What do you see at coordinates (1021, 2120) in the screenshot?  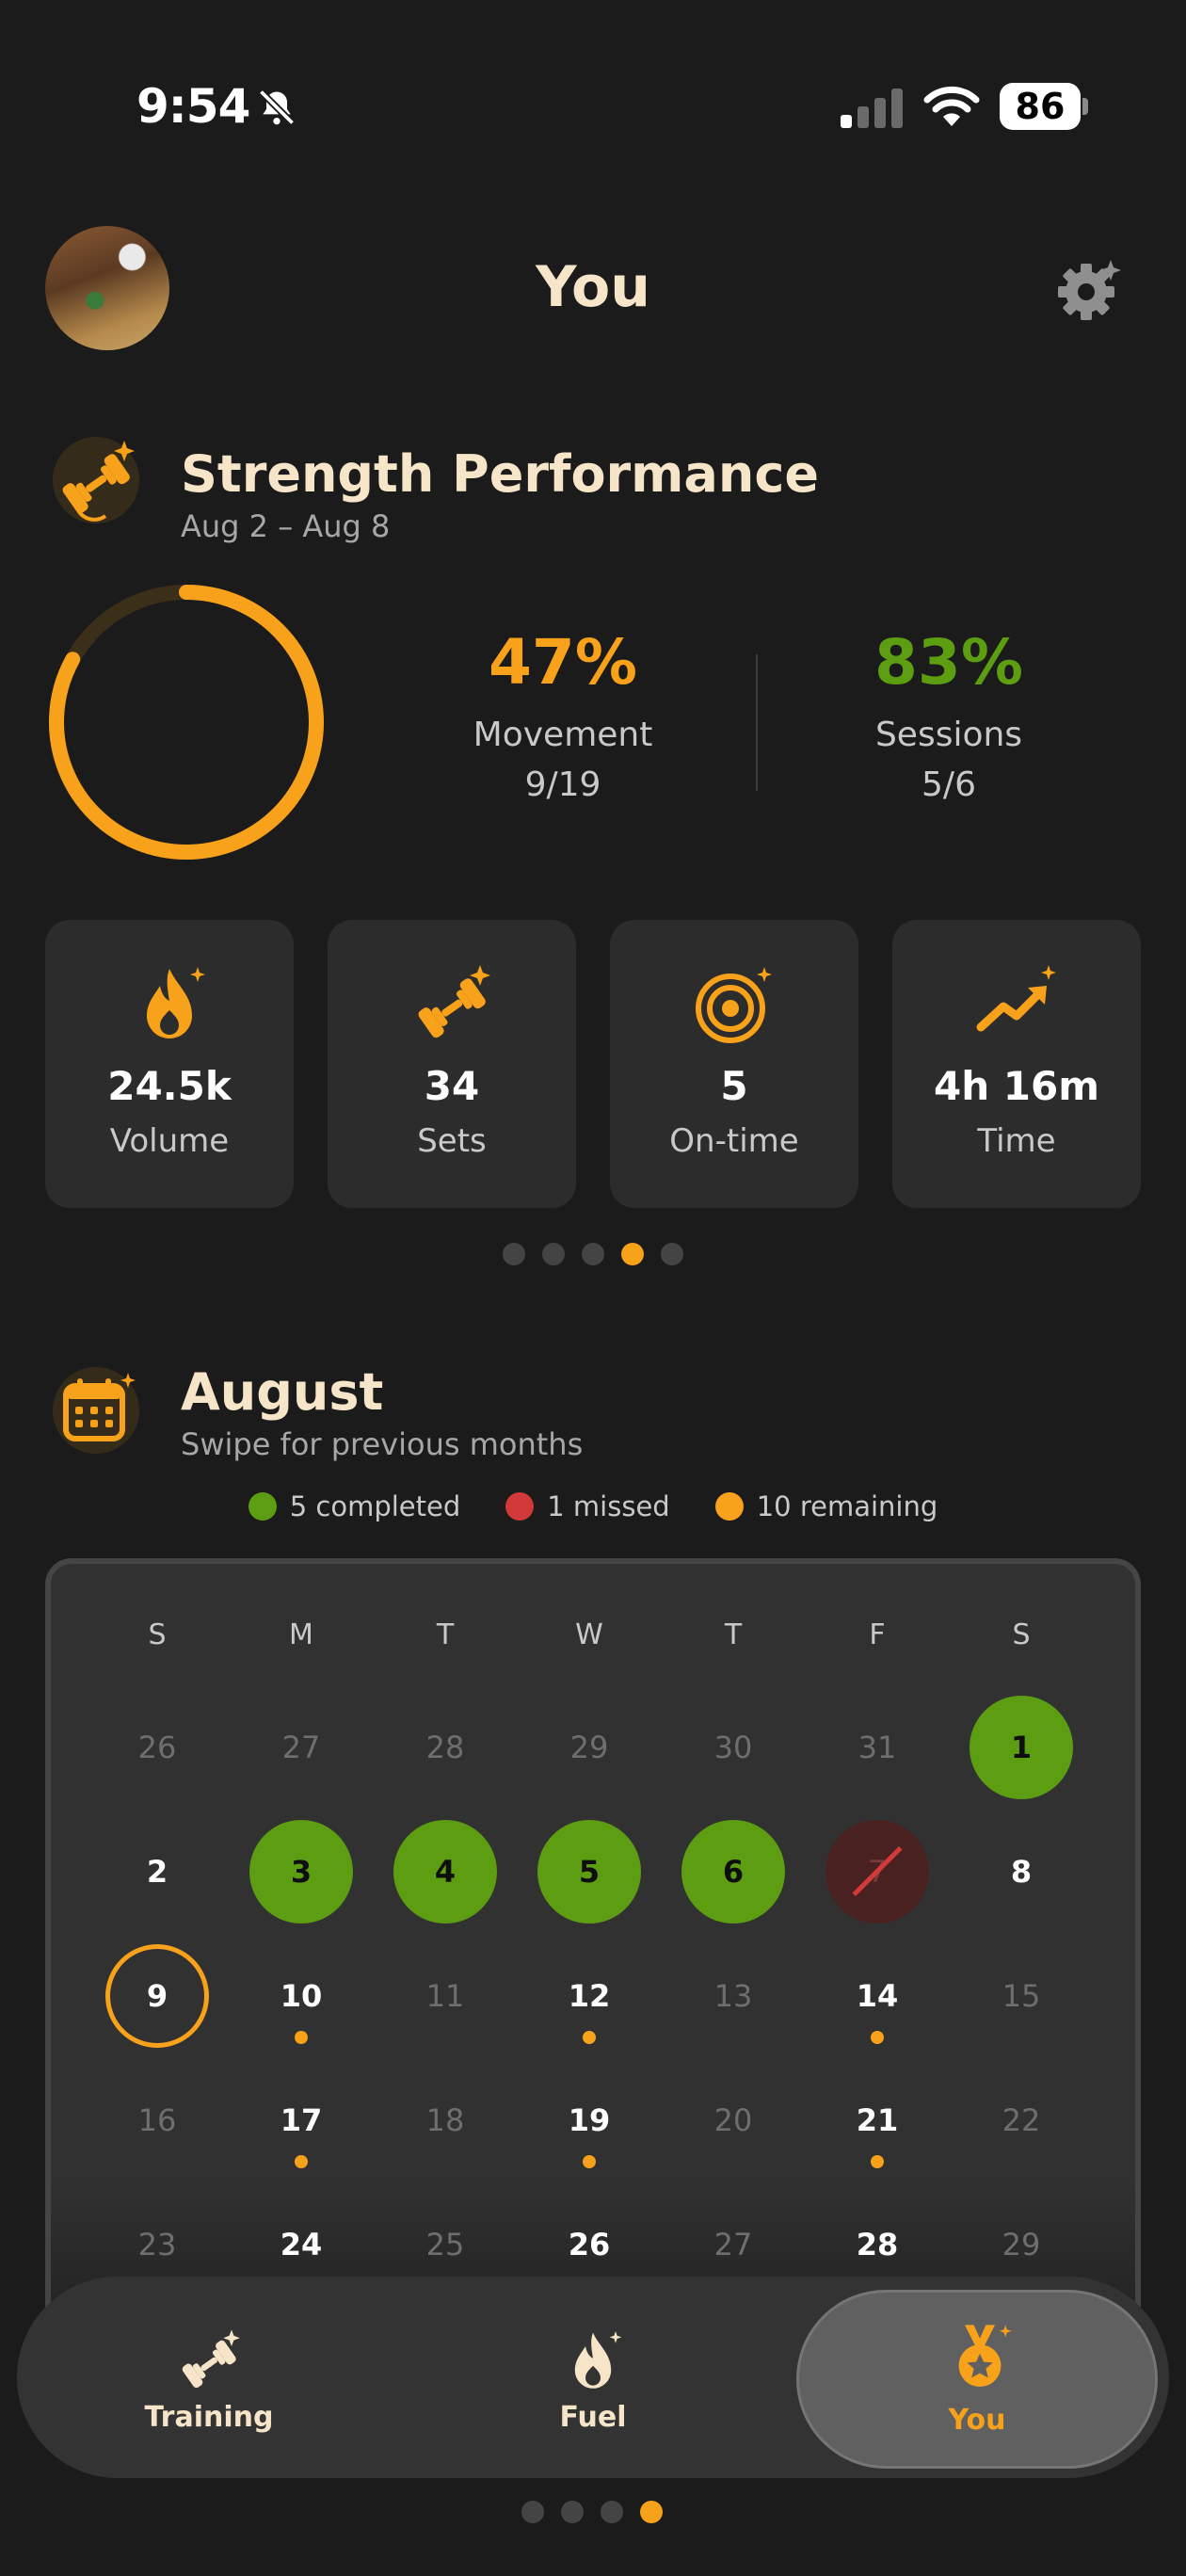 I see `calendar-day-dim: 22` at bounding box center [1021, 2120].